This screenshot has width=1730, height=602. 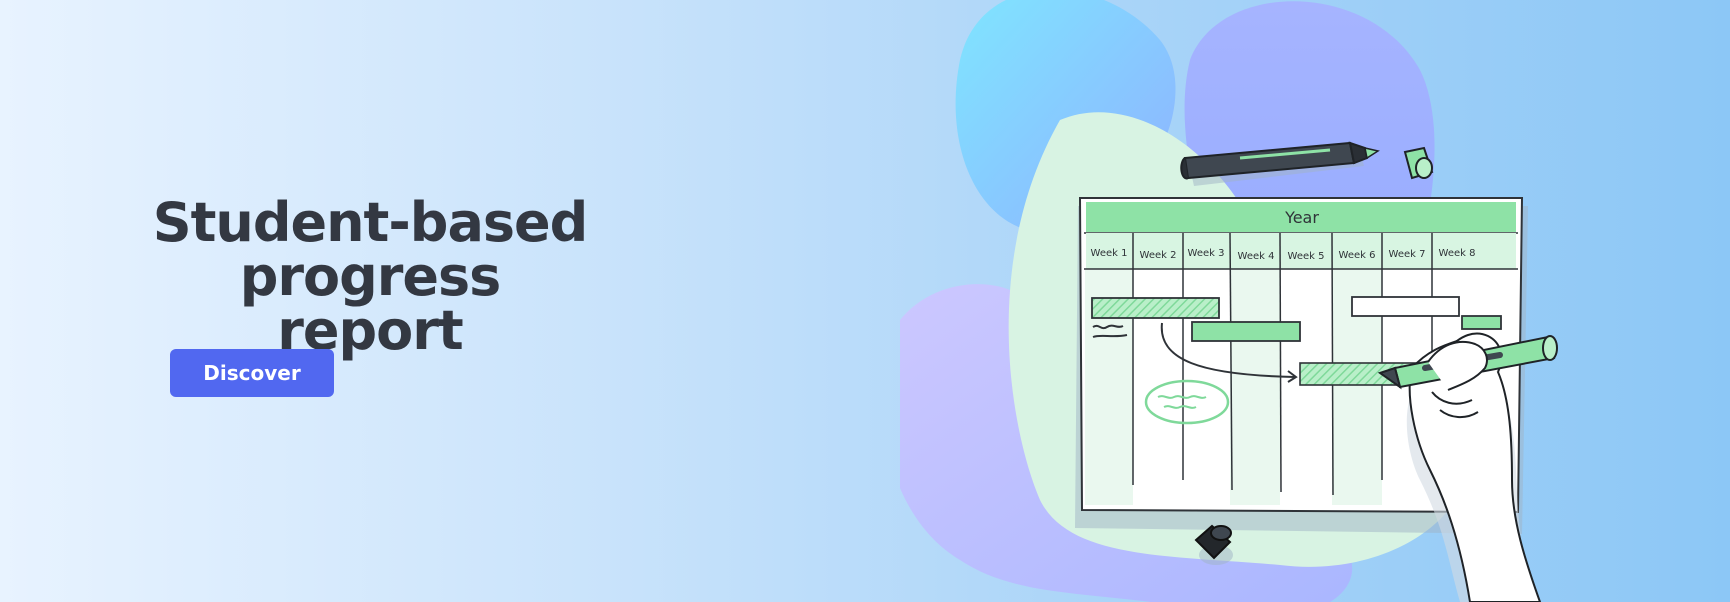 I want to click on week-label-4: Week 4, so click(x=1256, y=256).